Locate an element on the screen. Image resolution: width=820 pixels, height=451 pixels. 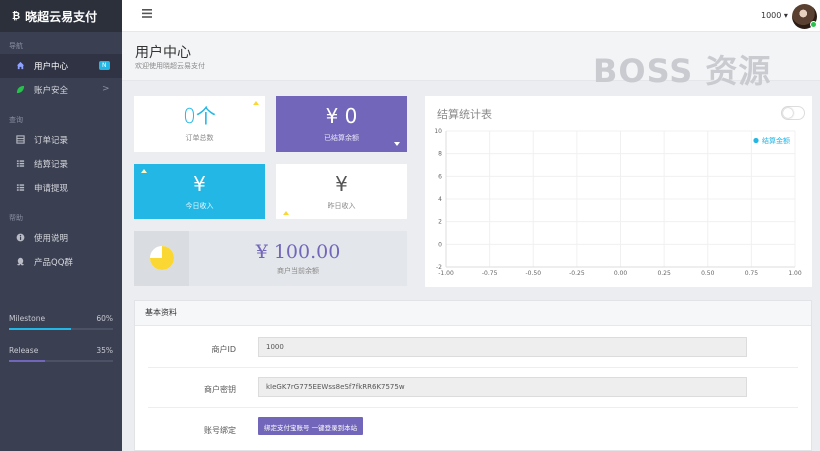
x-tick-label: 1.00 is located at coordinates (795, 273).